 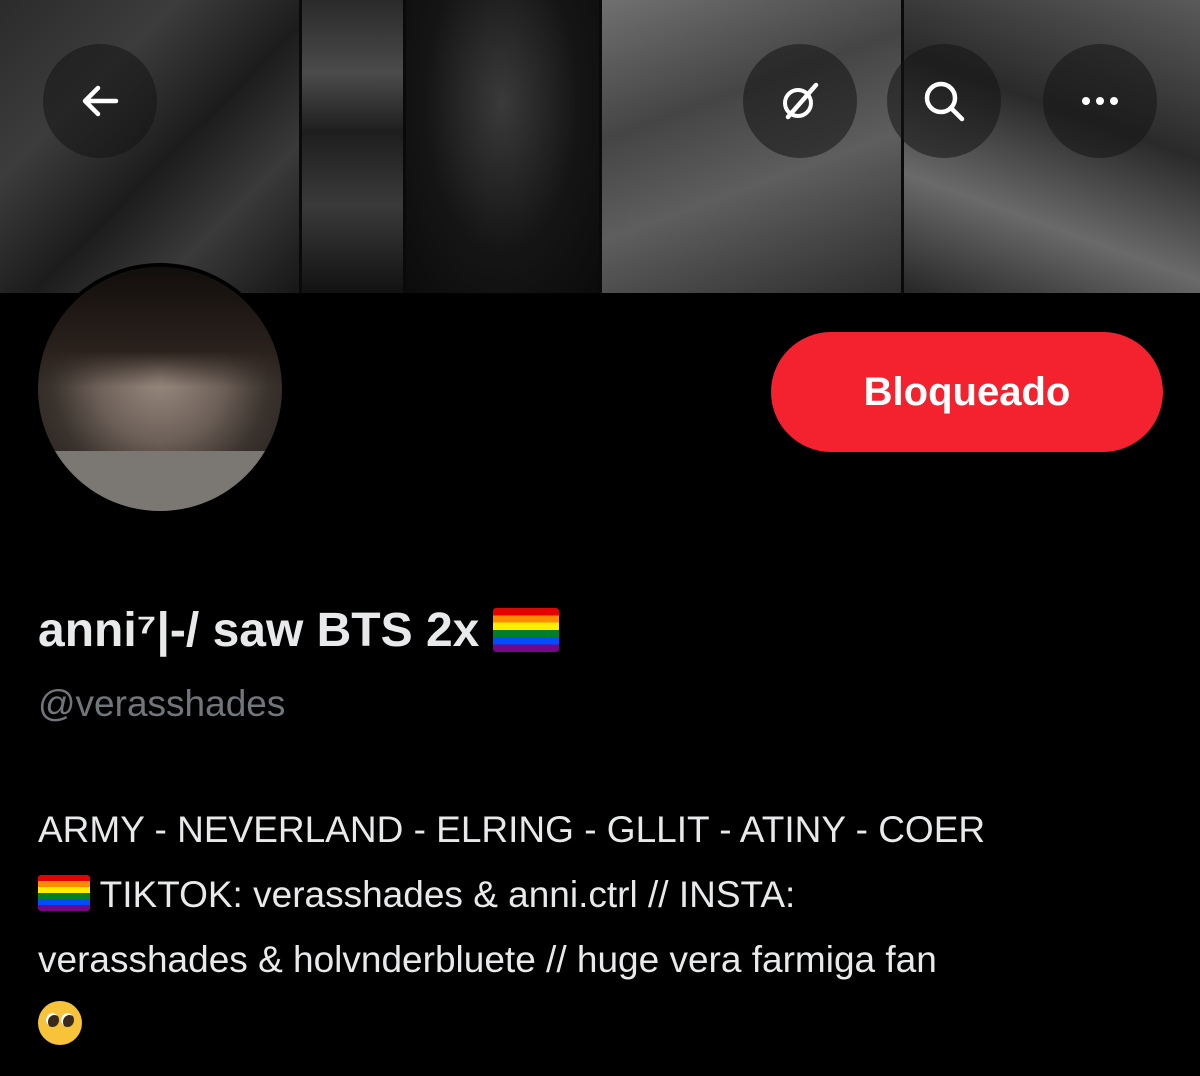 What do you see at coordinates (967, 392) in the screenshot?
I see `blocked-button: Bloqueado` at bounding box center [967, 392].